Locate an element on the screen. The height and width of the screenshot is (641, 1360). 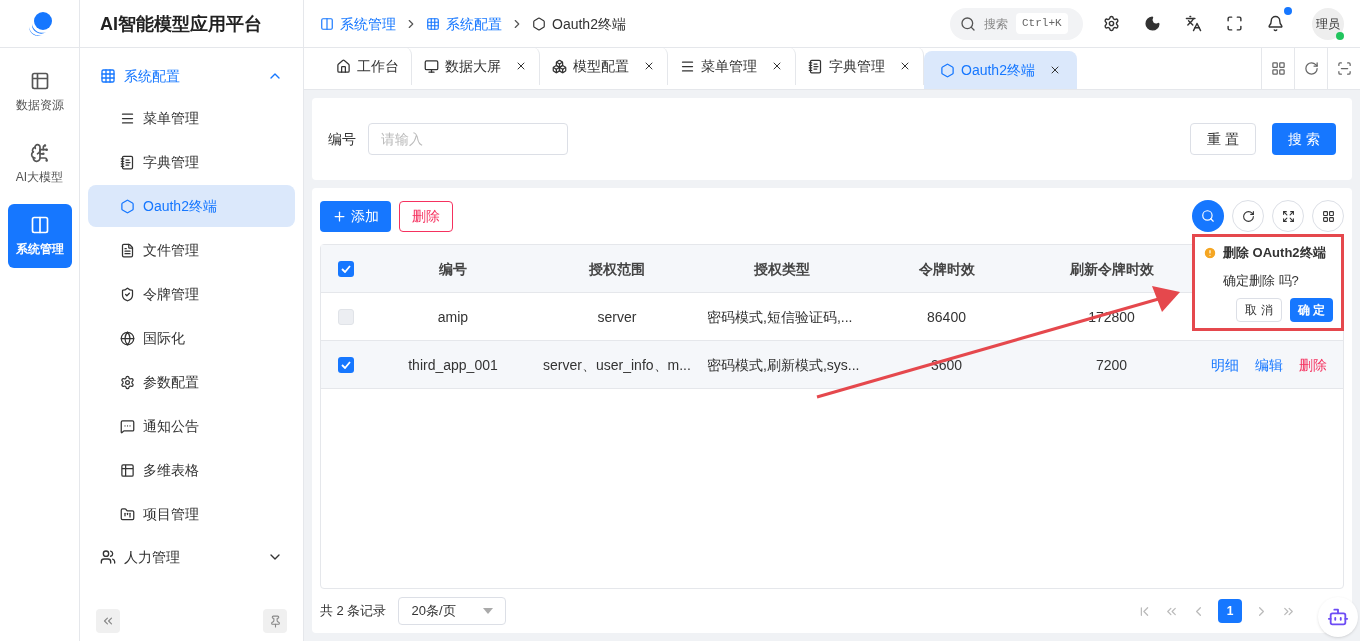
popconfirm-message: 确定删除 吗? is located at coordinates (1261, 280).